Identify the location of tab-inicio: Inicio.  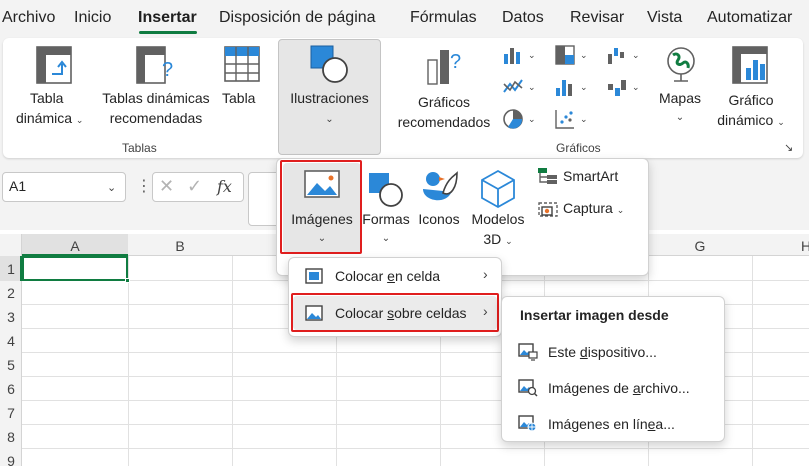
(92, 18).